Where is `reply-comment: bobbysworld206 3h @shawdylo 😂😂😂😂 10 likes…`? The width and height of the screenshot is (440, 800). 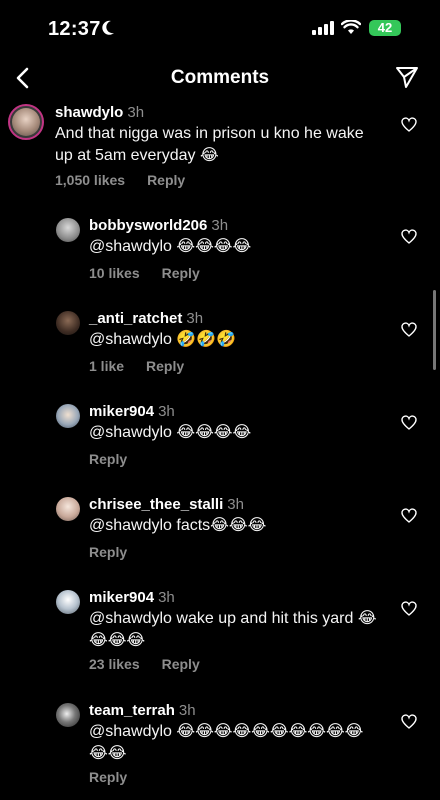 reply-comment: bobbysworld206 3h @shawdylo 😂😂😂😂 10 likes… is located at coordinates (220, 253).